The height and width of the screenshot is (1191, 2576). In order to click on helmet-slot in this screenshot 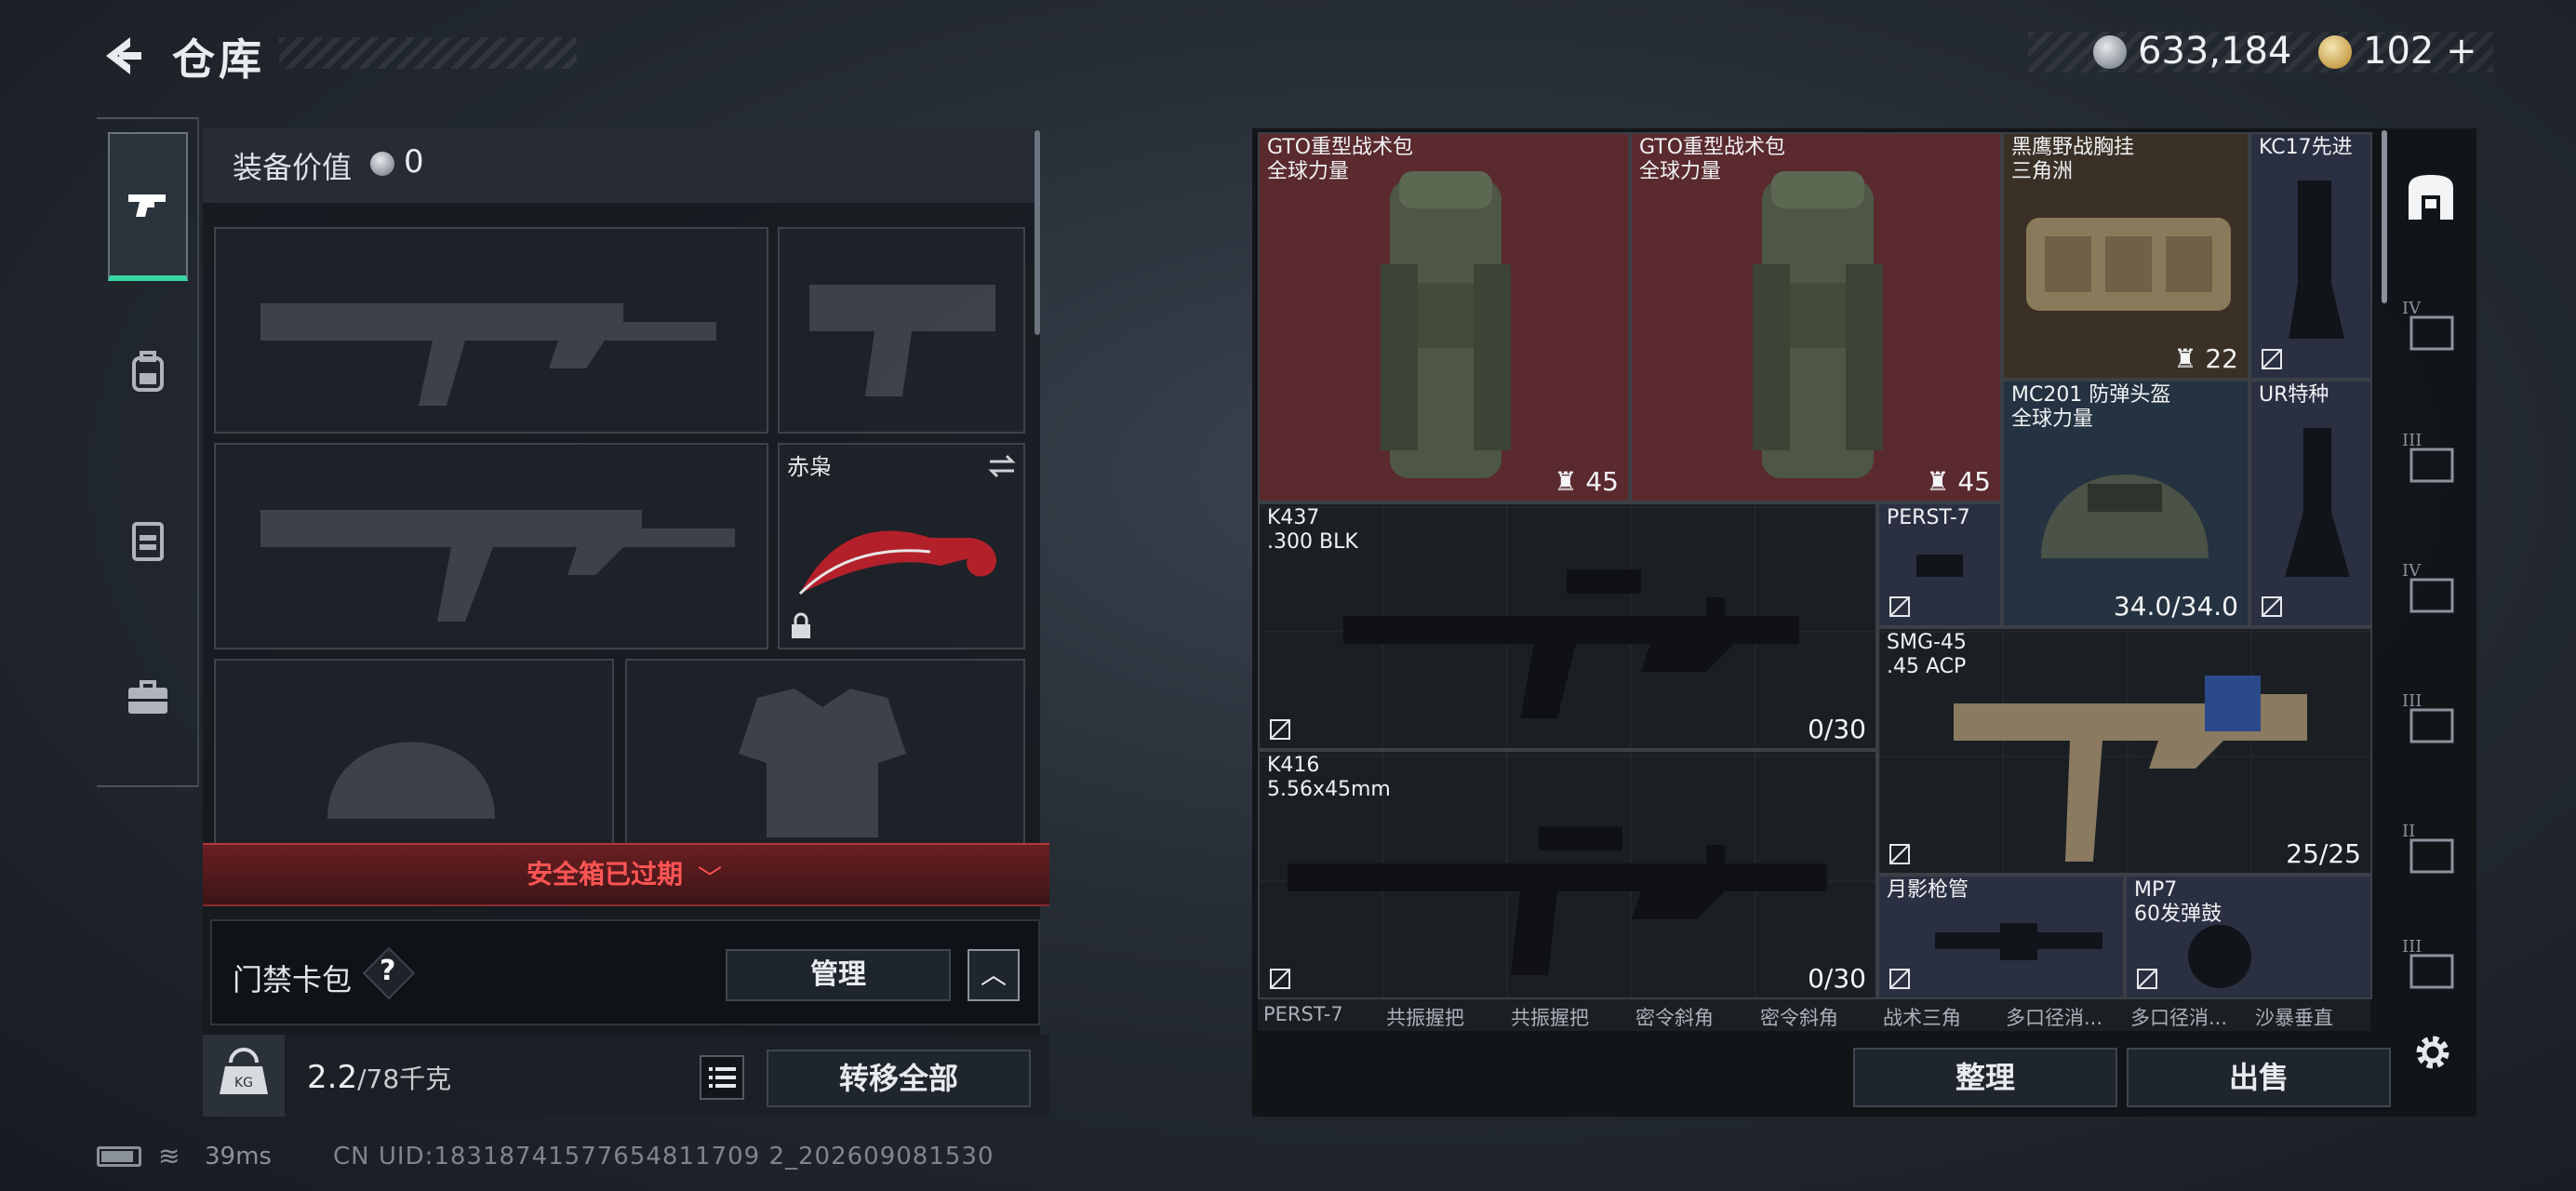, I will do `click(414, 752)`.